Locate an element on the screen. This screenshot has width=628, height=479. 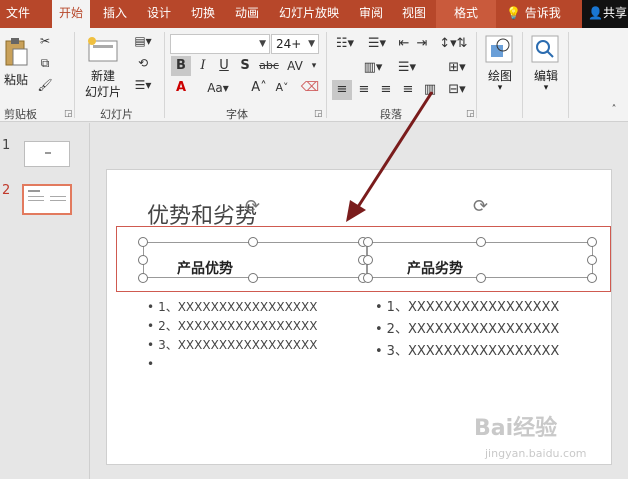
annotation-arrow-icon is located at coordinates (390, 156).